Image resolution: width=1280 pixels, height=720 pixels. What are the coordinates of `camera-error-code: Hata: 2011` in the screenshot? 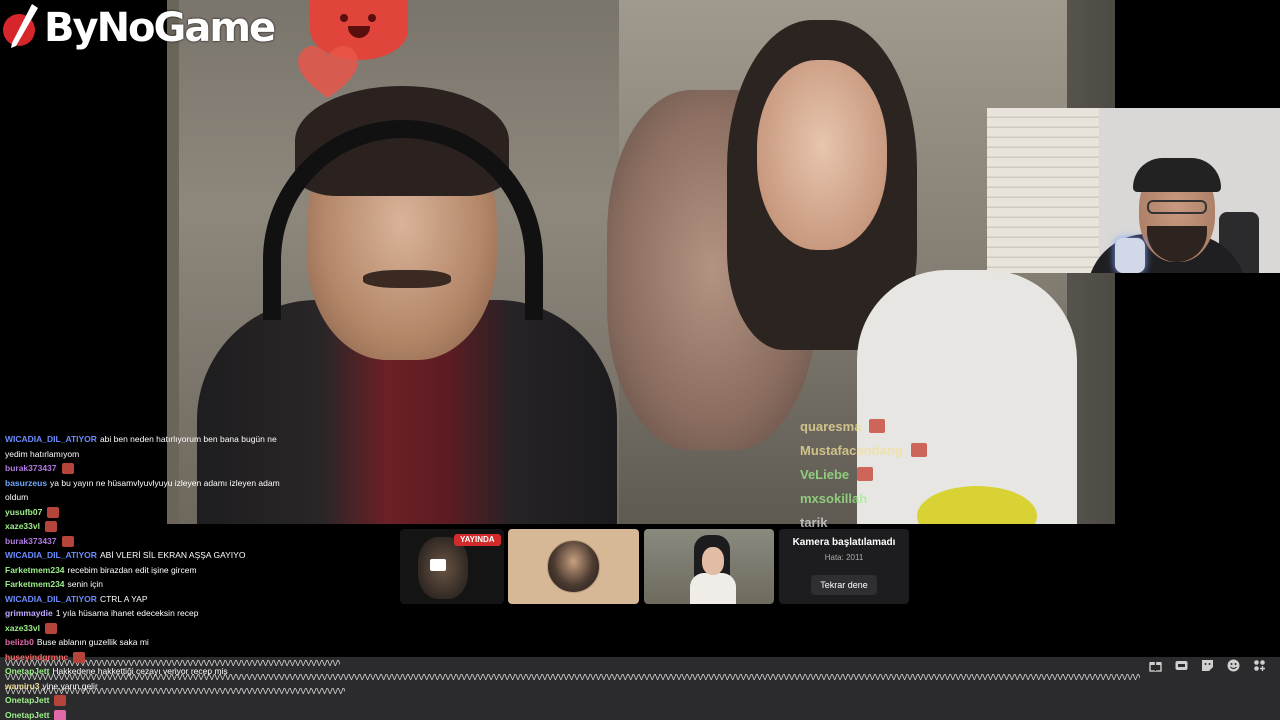 It's located at (844, 557).